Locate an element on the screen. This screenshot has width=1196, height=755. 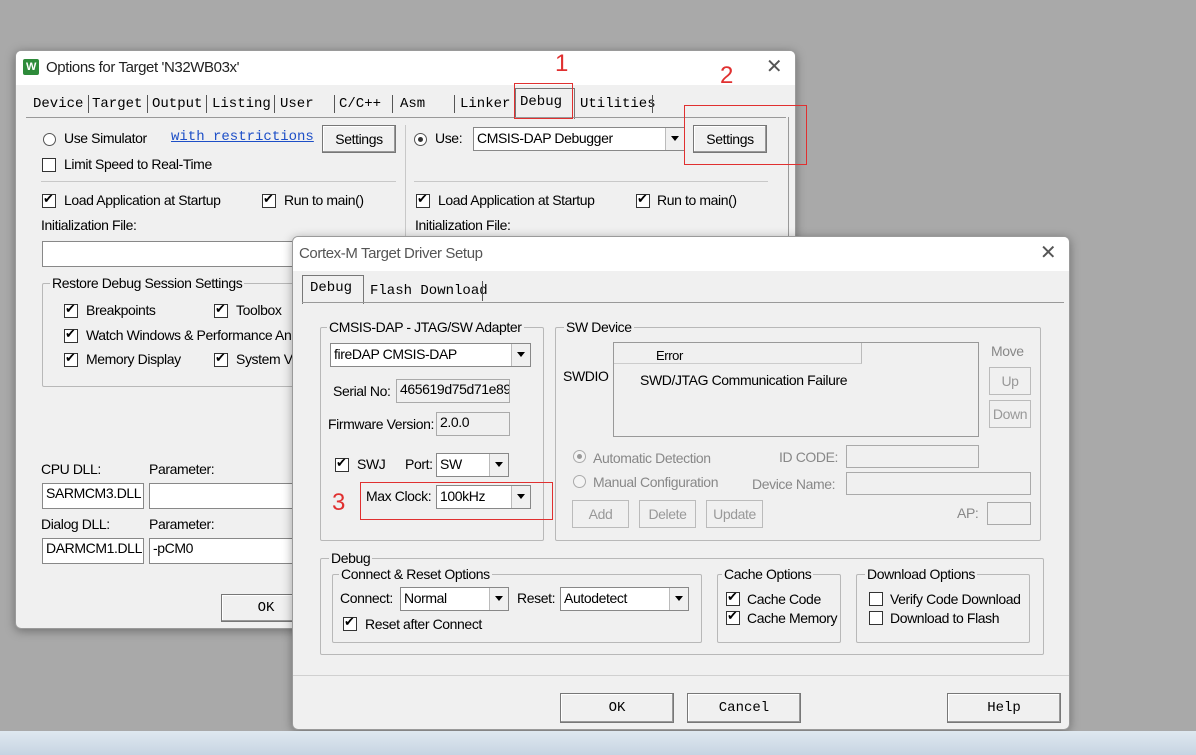
tab-linker: Linker is located at coordinates (485, 104).